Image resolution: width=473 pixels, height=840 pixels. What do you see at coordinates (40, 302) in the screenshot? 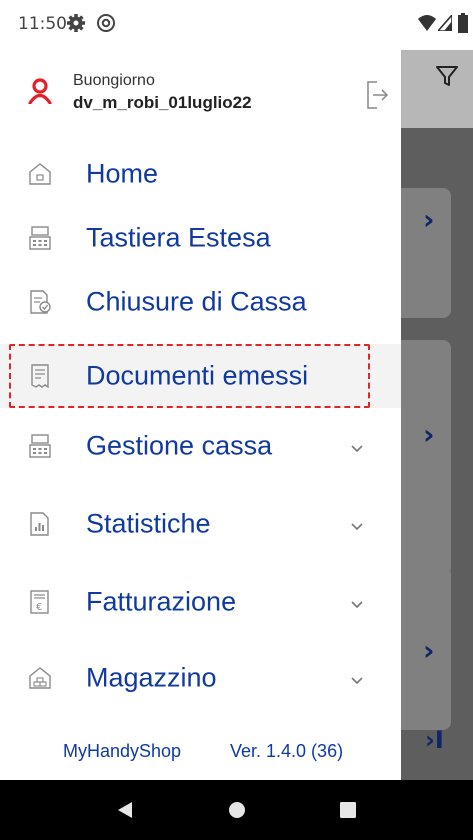
I see `closing-document-icon` at bounding box center [40, 302].